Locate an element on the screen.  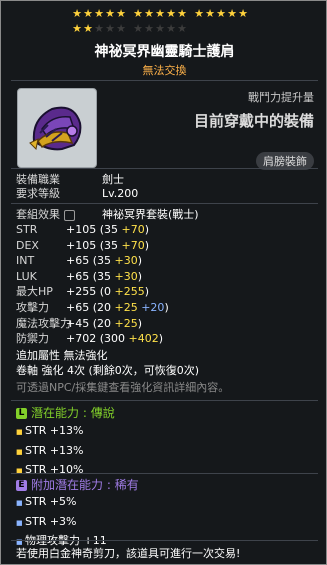
stat-bonus-enhance: +20 is located at coordinates (151, 307).